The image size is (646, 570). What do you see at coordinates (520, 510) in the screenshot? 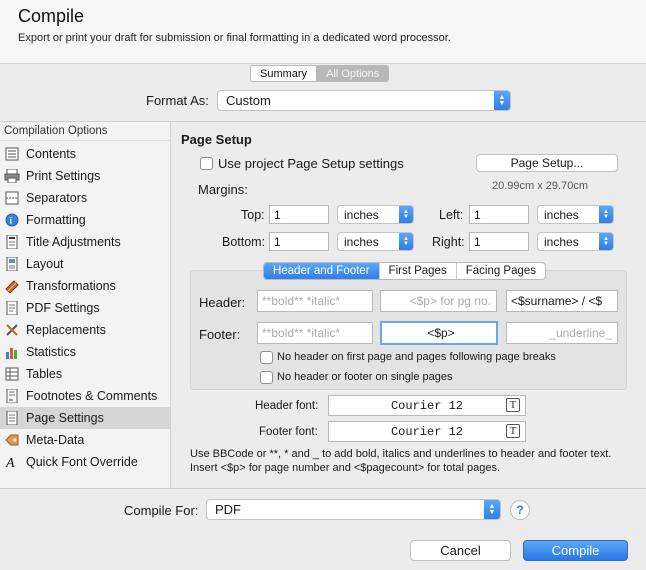
I see `help-button: ?` at bounding box center [520, 510].